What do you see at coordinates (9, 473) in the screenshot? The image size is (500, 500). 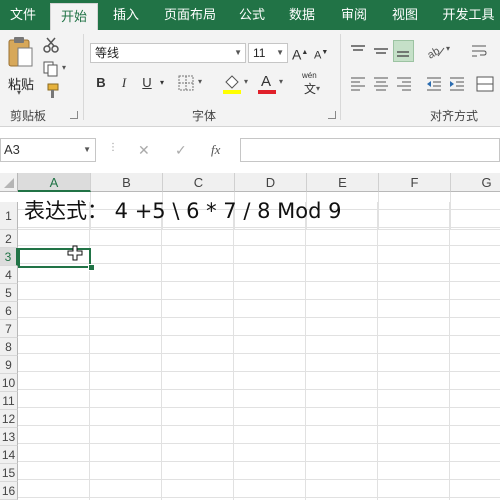 I see `row-header-15: 15` at bounding box center [9, 473].